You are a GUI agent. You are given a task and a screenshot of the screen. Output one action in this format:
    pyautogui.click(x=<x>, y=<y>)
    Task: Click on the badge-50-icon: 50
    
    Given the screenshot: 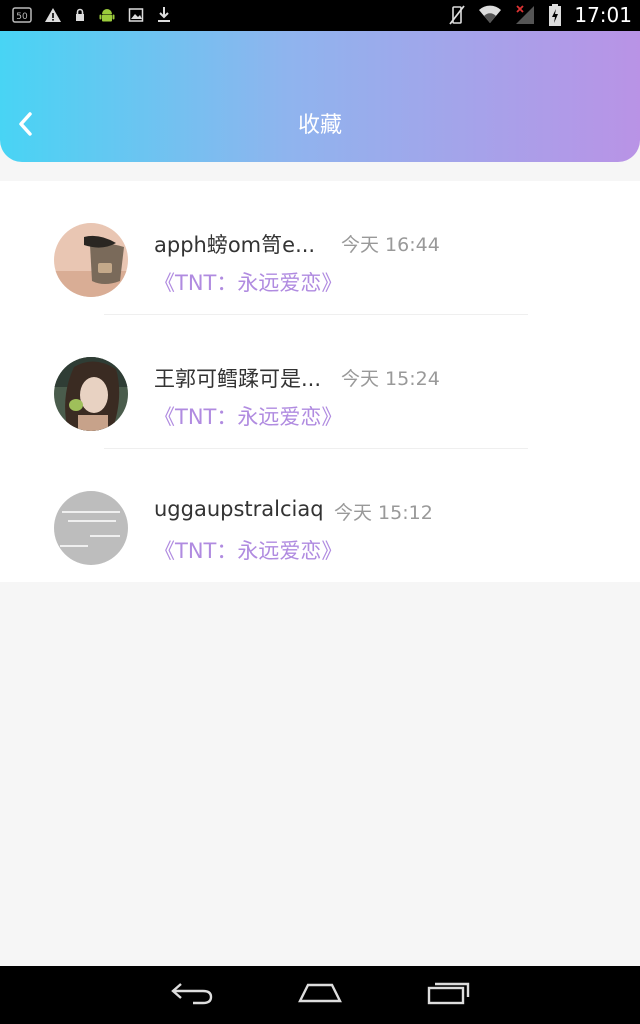 What is the action you would take?
    pyautogui.click(x=22, y=15)
    